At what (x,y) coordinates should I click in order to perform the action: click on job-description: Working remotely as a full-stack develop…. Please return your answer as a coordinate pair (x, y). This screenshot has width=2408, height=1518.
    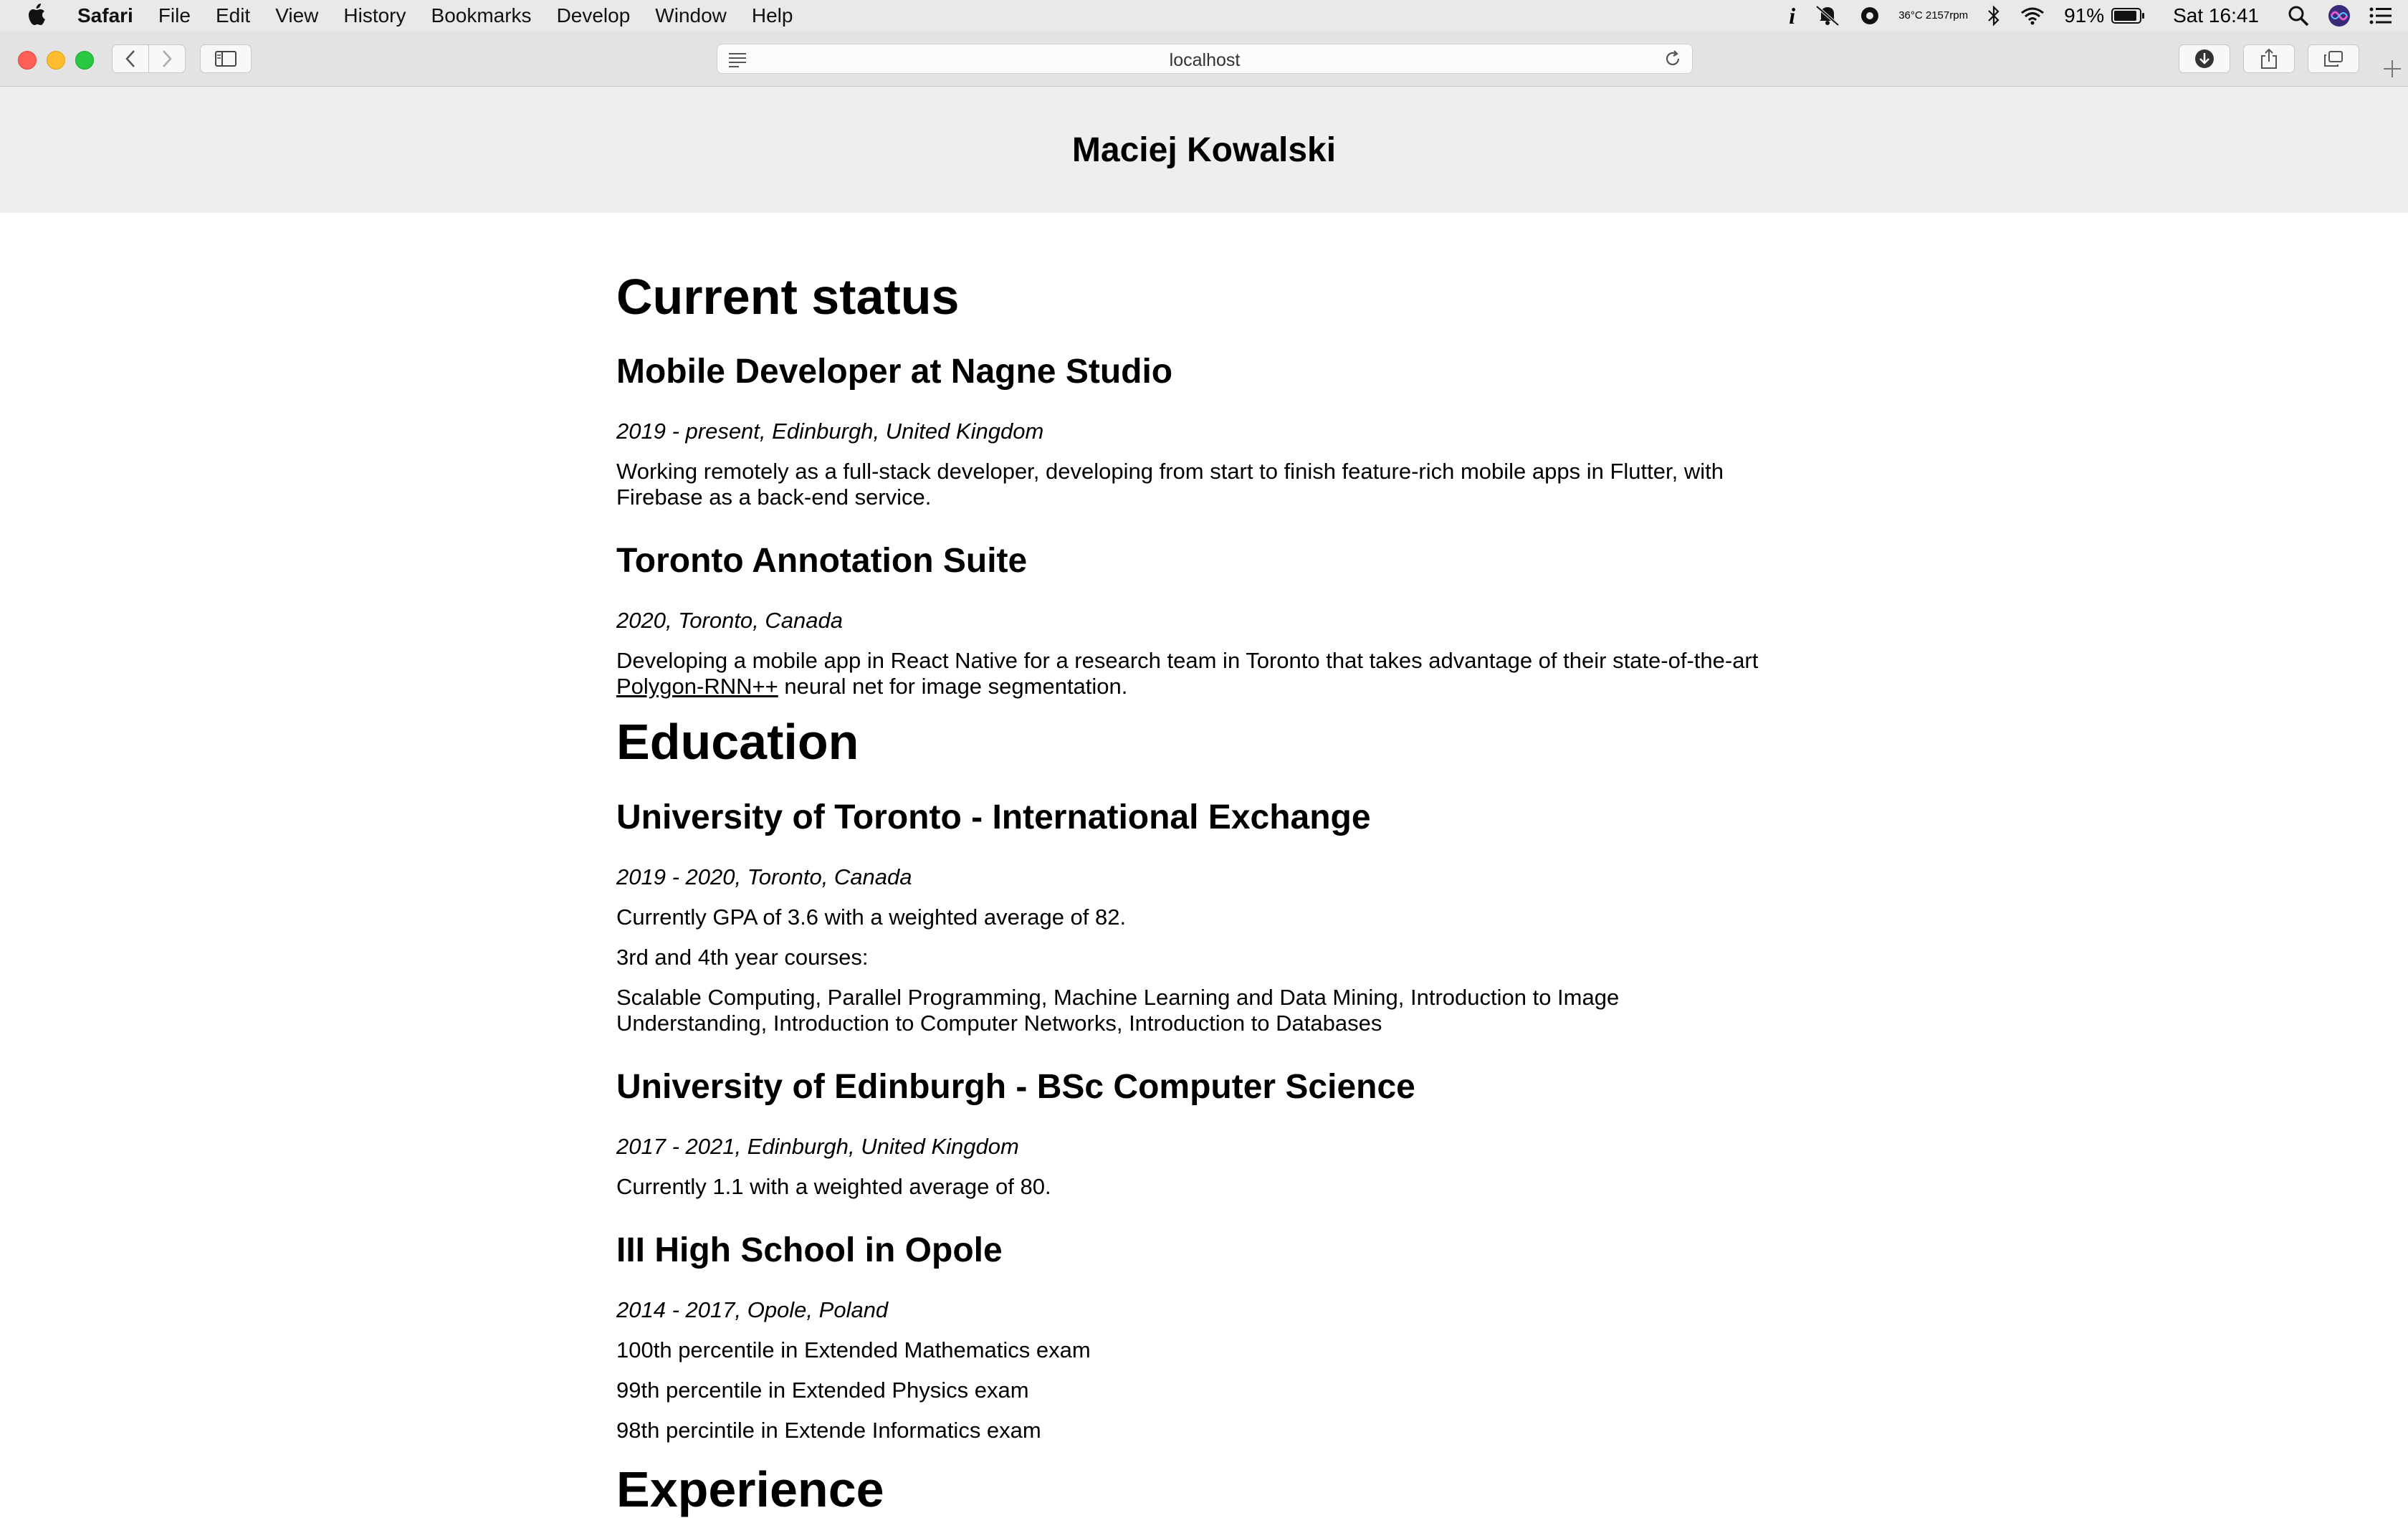
    Looking at the image, I should click on (1170, 484).